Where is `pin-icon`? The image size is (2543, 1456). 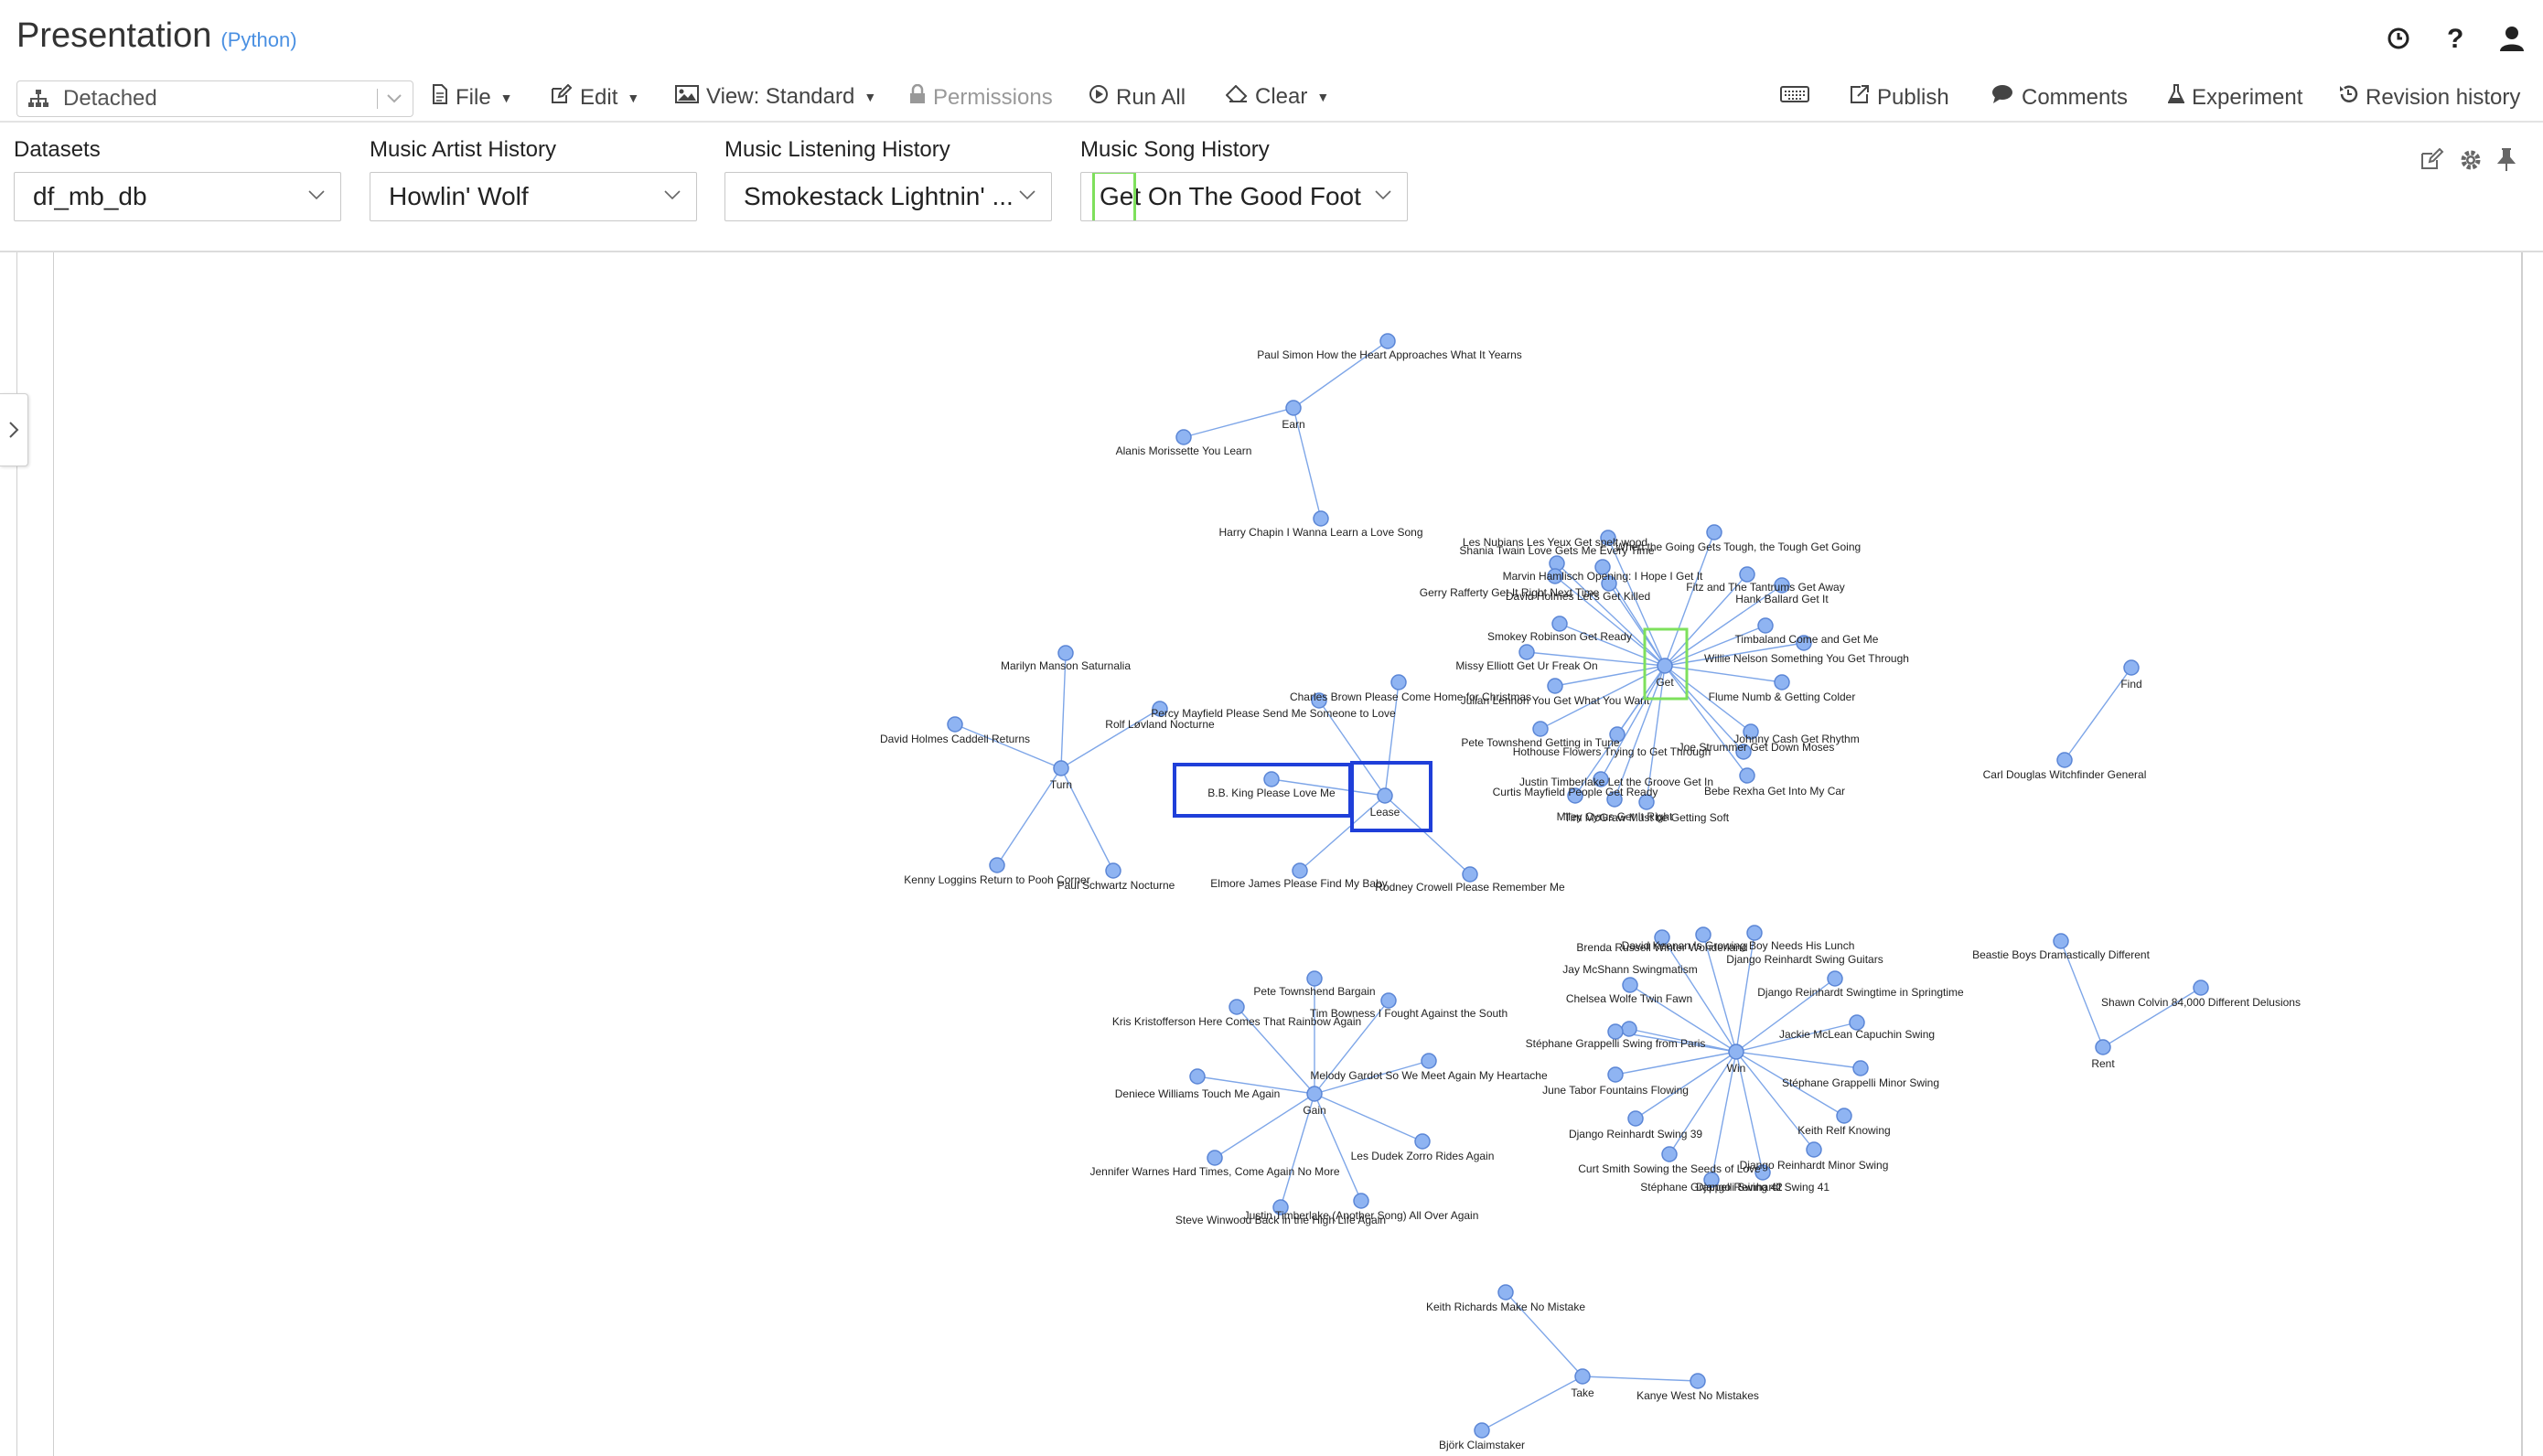 pin-icon is located at coordinates (2506, 162).